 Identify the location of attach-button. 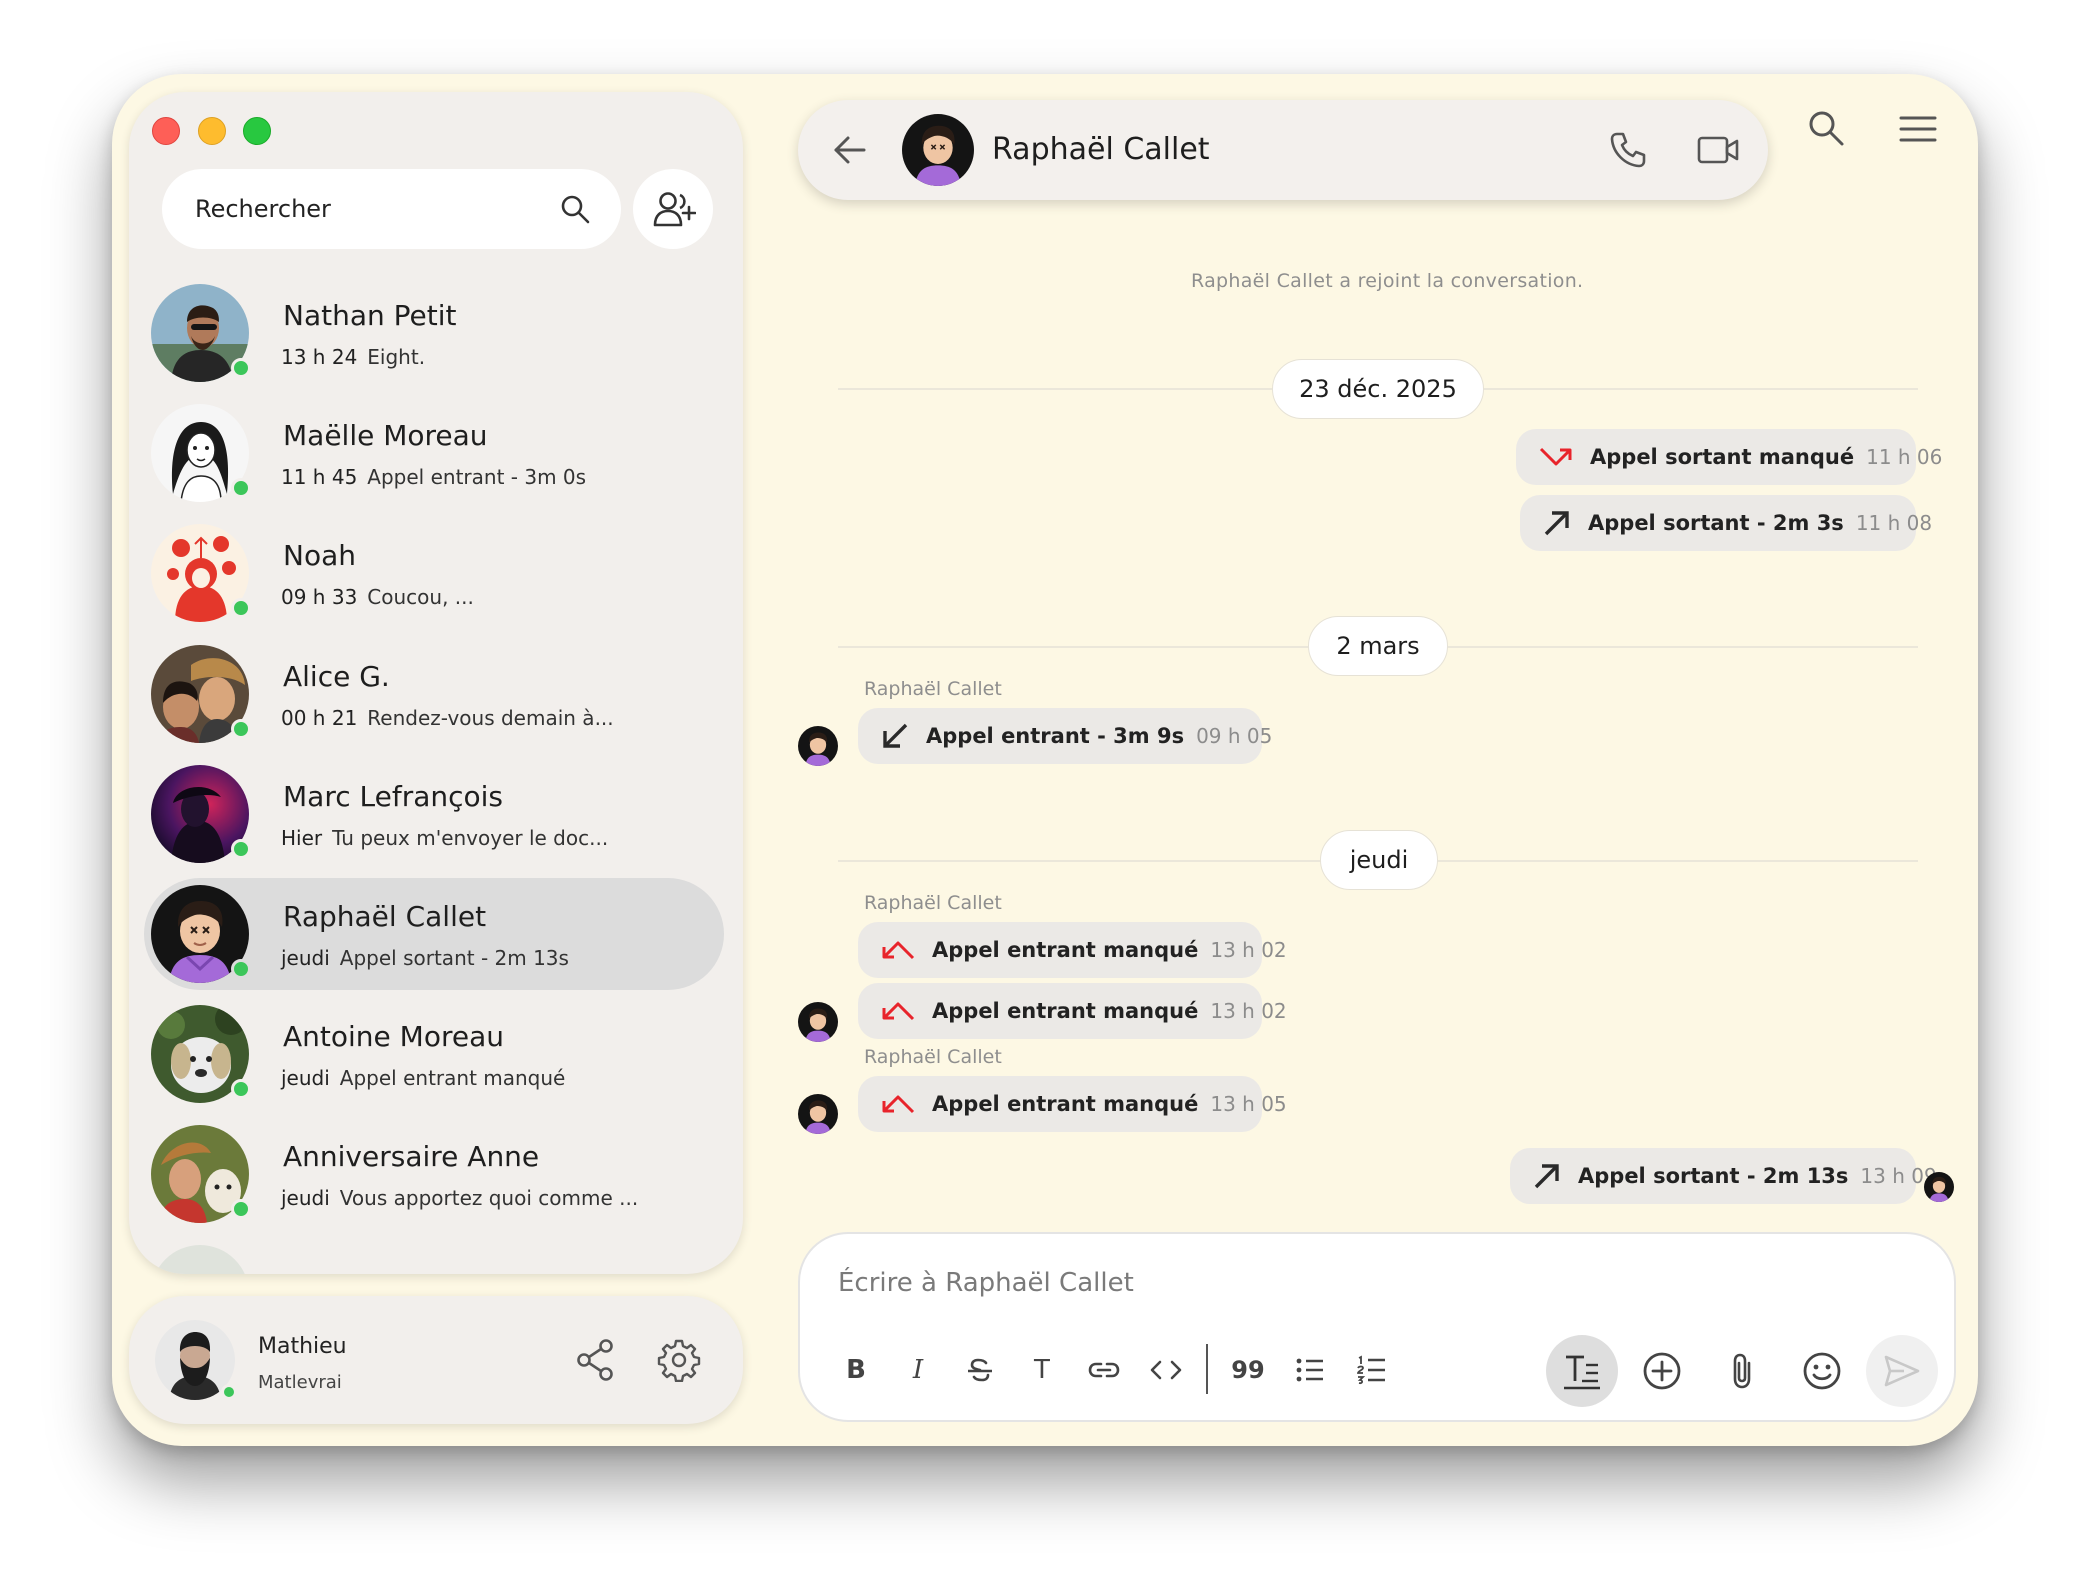
(1742, 1371).